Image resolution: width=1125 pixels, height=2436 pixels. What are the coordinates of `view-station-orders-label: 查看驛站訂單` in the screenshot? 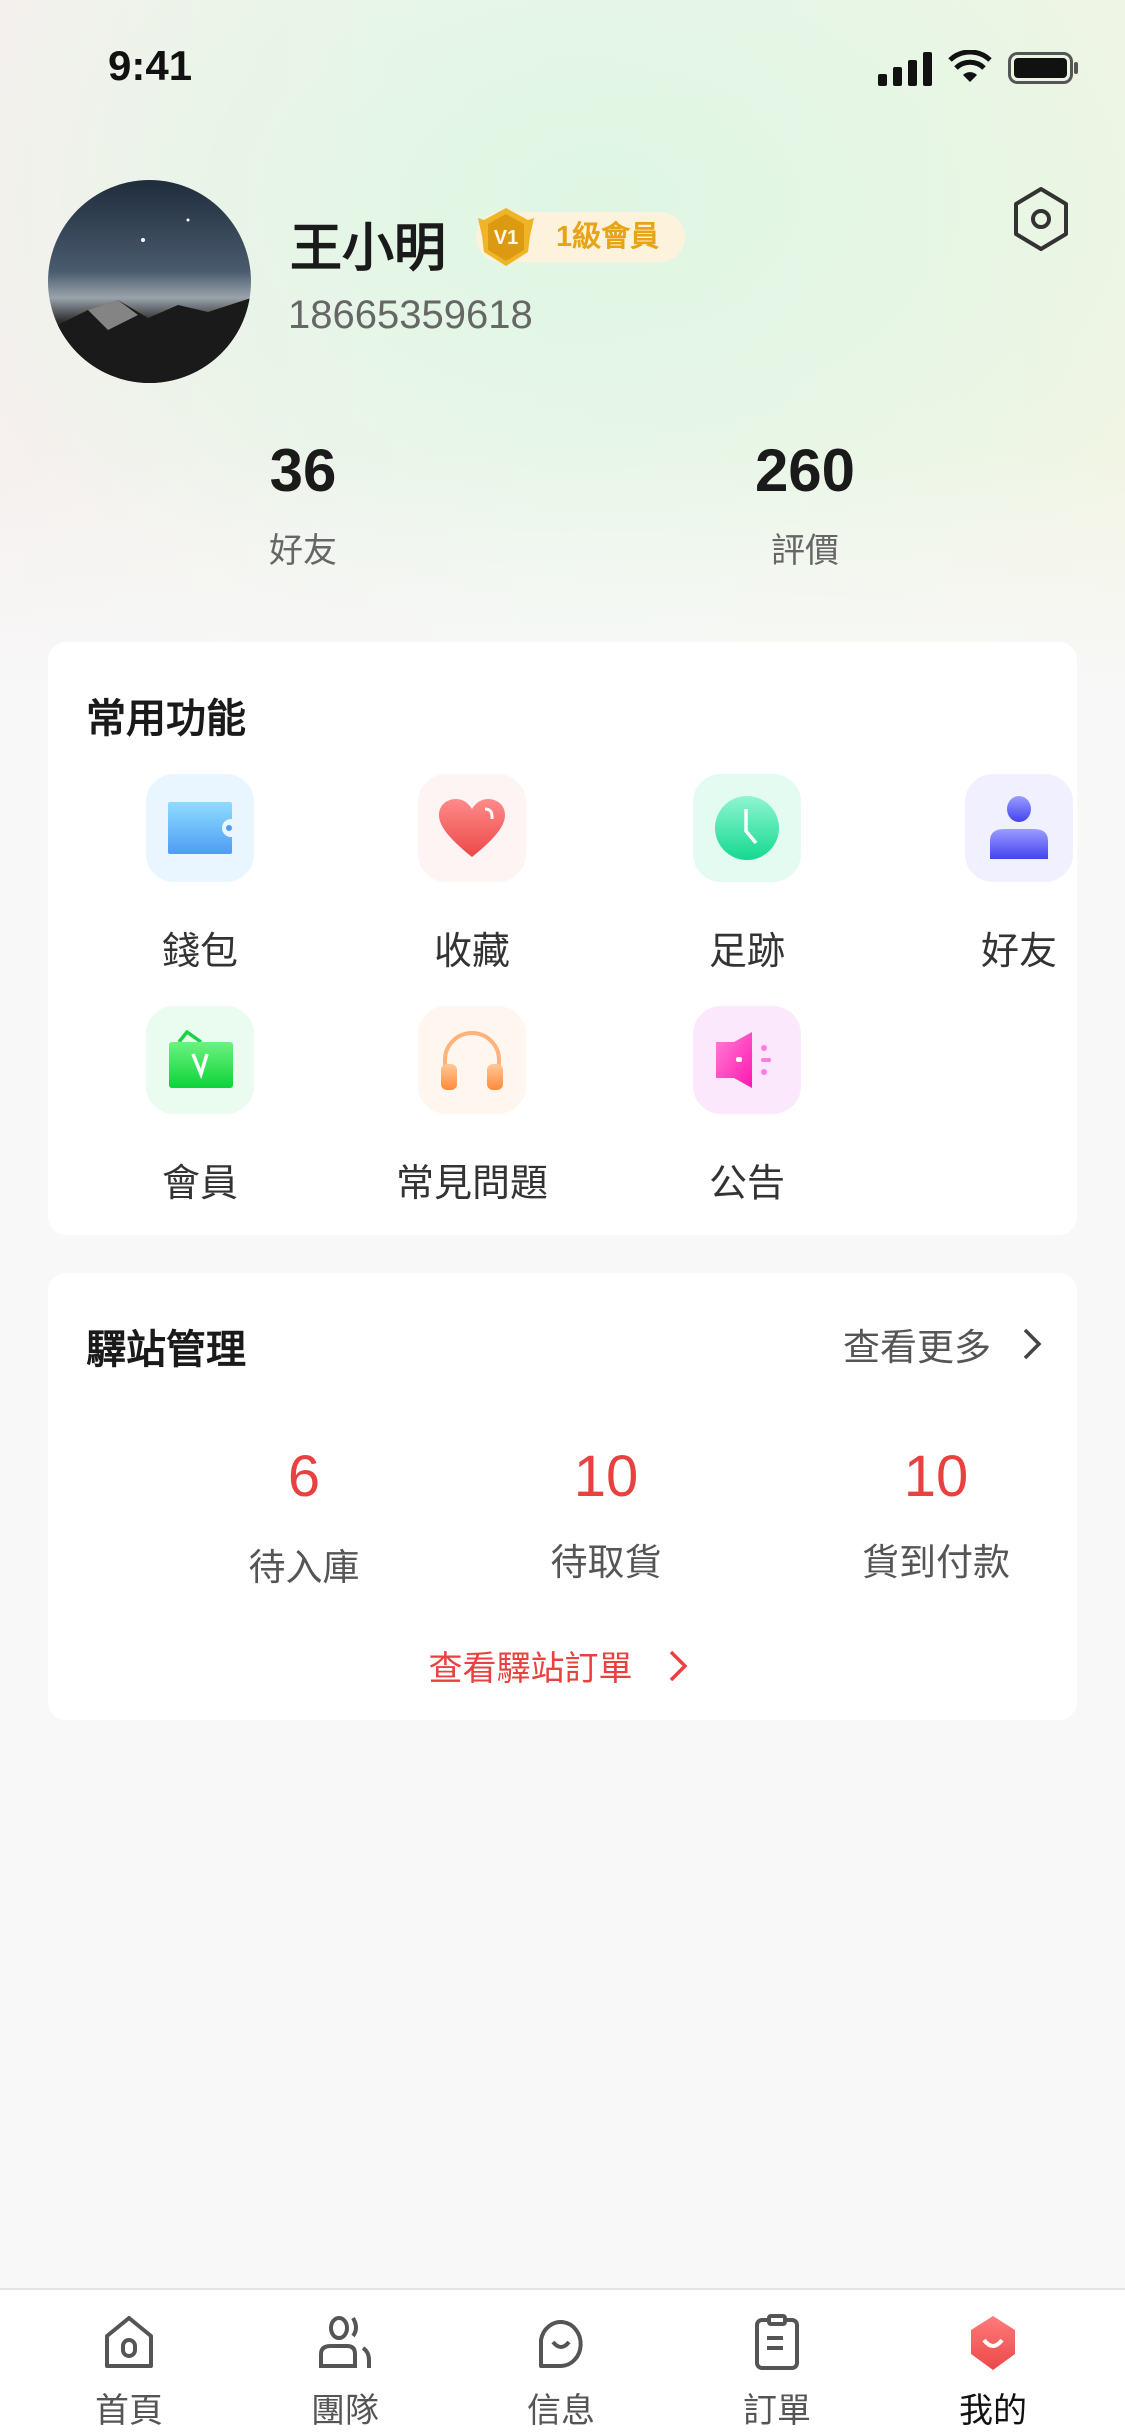 It's located at (530, 1669).